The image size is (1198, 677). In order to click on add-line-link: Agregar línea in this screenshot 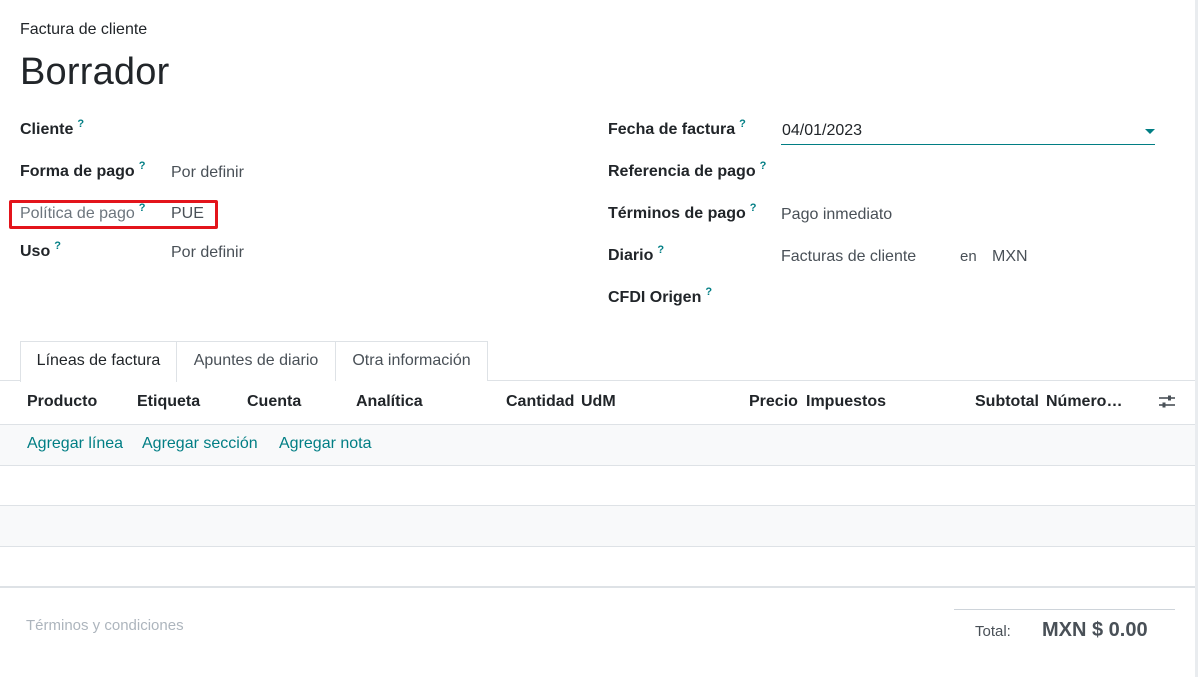, I will do `click(75, 444)`.